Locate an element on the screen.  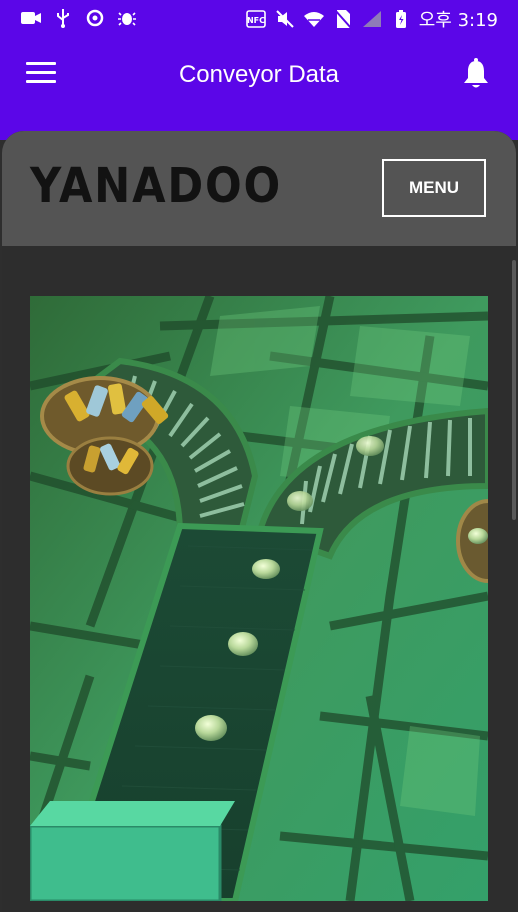
card-header: YANADOO MENU is located at coordinates (259, 188).